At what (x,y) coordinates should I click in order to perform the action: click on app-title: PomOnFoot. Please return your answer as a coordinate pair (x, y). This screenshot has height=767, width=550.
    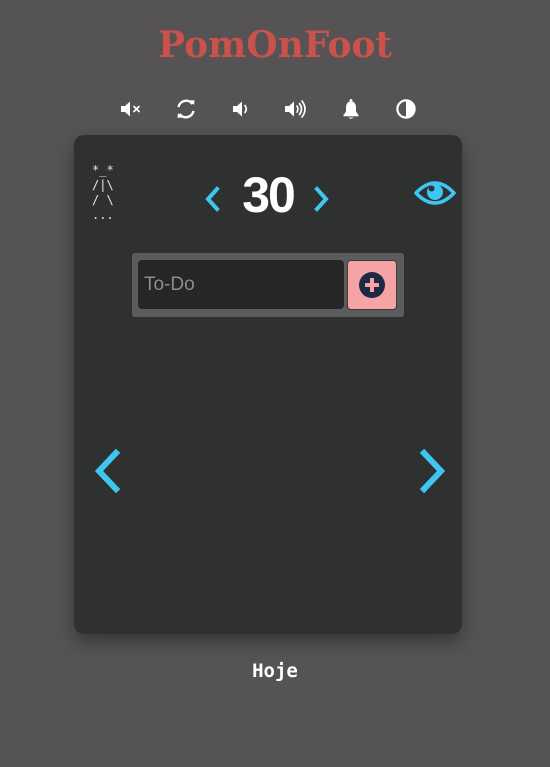
    Looking at the image, I should click on (275, 45).